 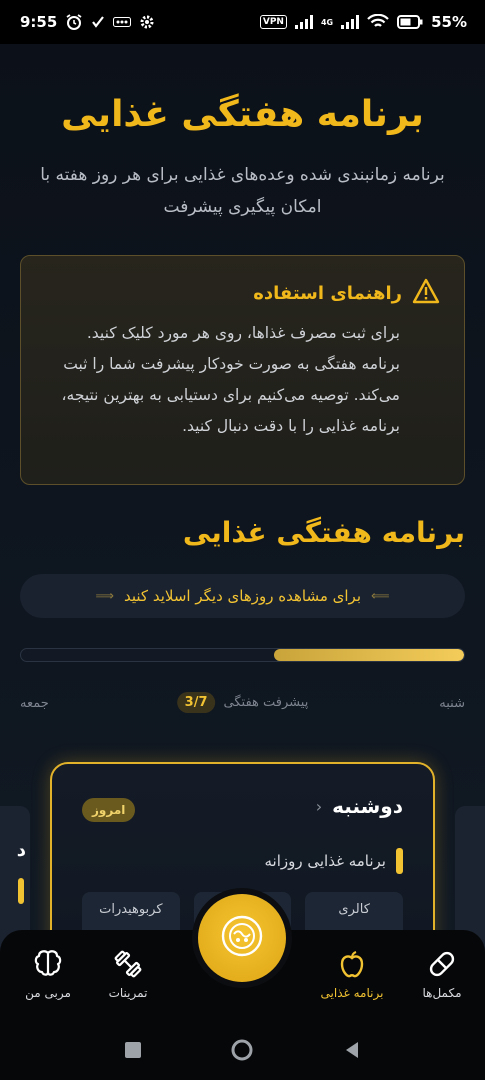 What do you see at coordinates (352, 993) in the screenshot?
I see `nav-label-meal-plan: برنامه غذایی` at bounding box center [352, 993].